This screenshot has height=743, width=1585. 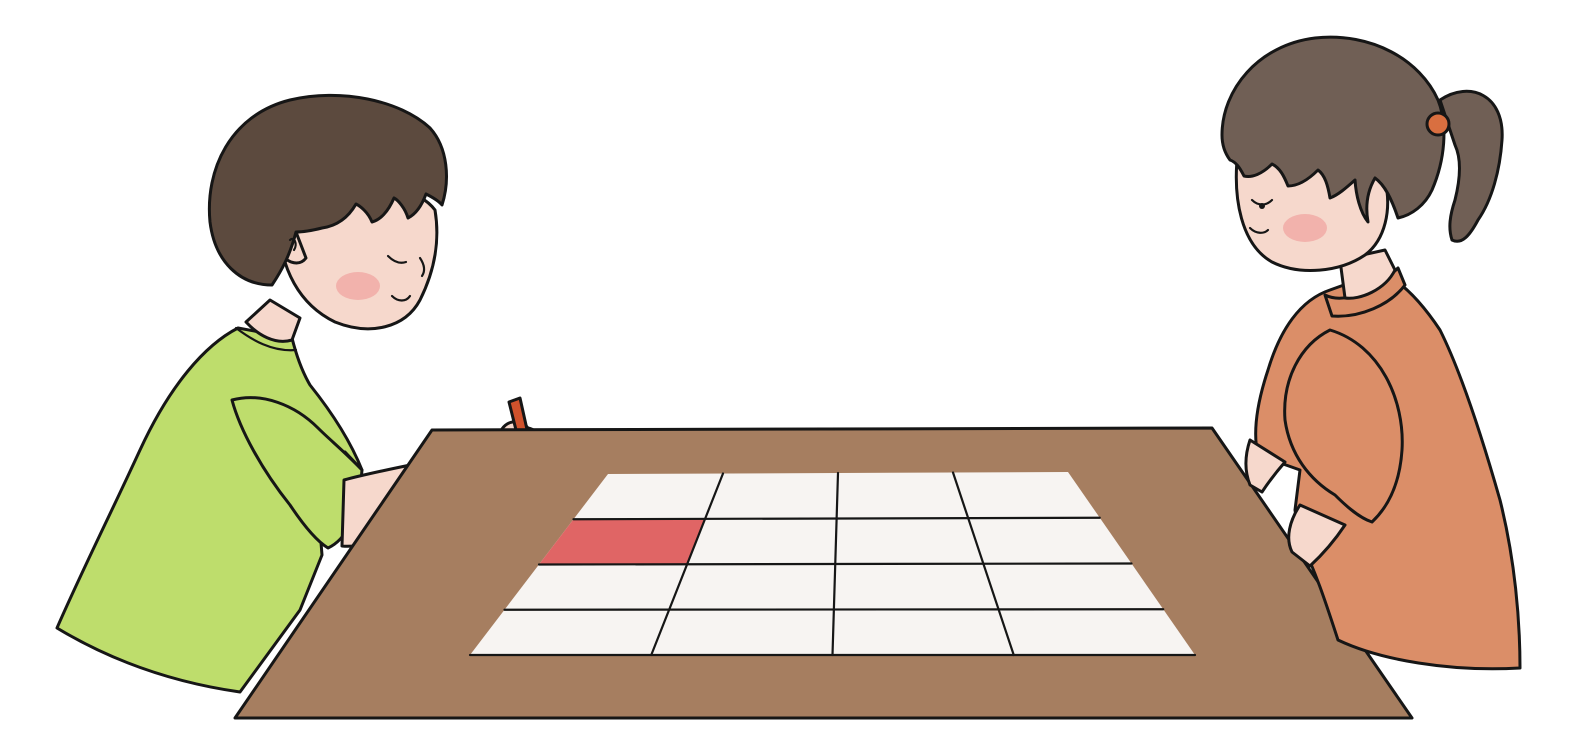 What do you see at coordinates (358, 286) in the screenshot?
I see `boy-blush` at bounding box center [358, 286].